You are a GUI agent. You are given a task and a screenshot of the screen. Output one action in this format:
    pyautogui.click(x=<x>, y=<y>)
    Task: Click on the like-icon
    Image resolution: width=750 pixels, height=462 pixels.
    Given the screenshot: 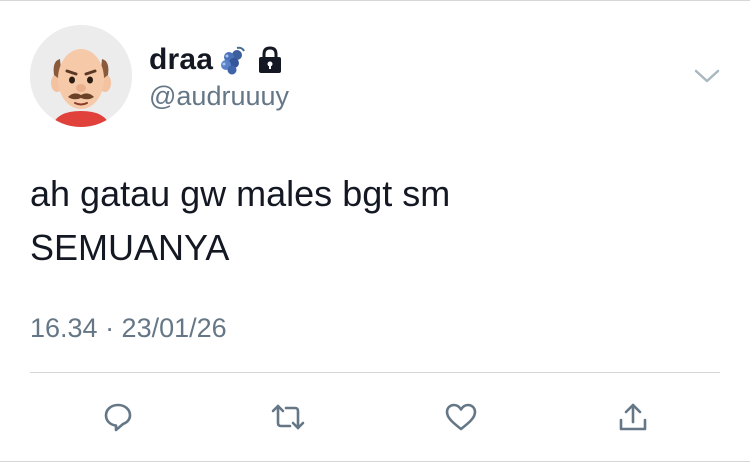 What is the action you would take?
    pyautogui.click(x=461, y=417)
    